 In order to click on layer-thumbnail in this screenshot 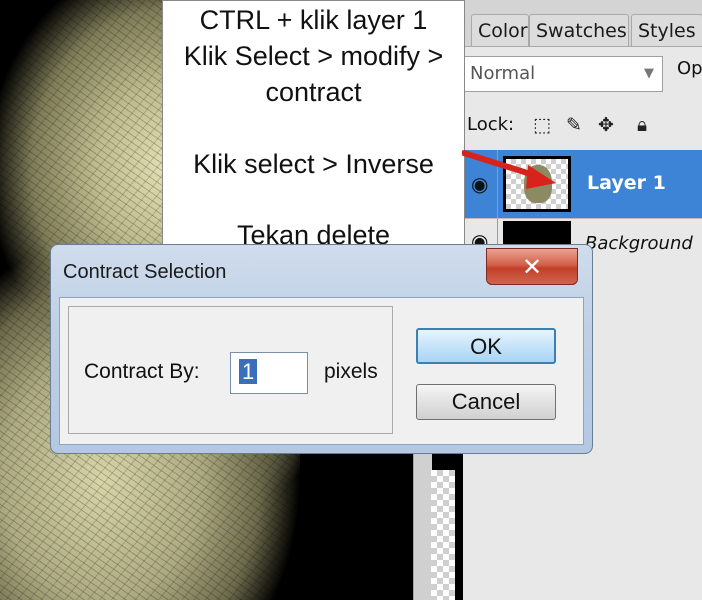, I will do `click(537, 184)`.